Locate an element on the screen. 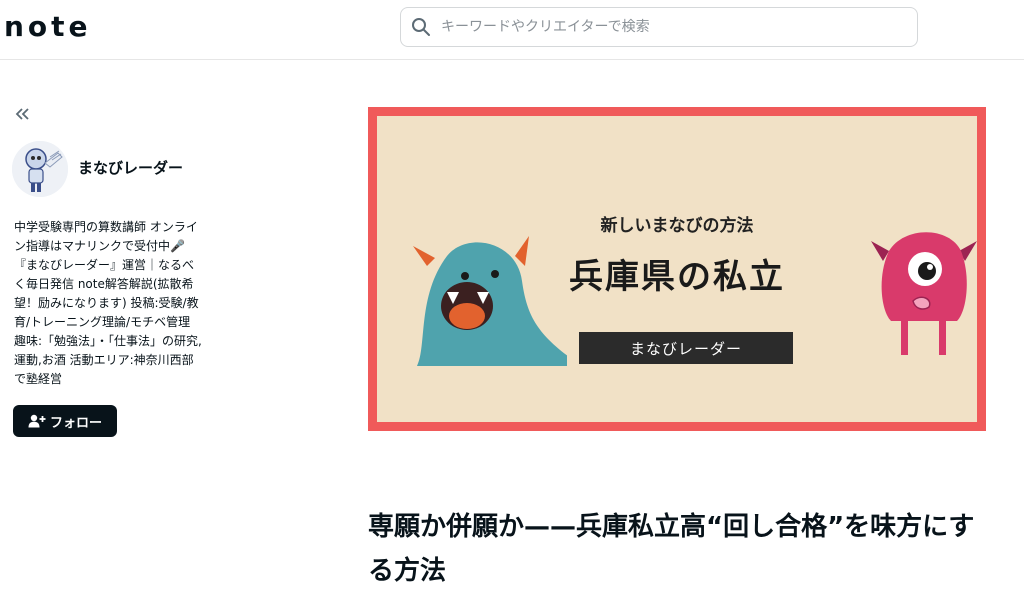 The height and width of the screenshot is (604, 1024). robot-avatar-icon is located at coordinates (40, 169).